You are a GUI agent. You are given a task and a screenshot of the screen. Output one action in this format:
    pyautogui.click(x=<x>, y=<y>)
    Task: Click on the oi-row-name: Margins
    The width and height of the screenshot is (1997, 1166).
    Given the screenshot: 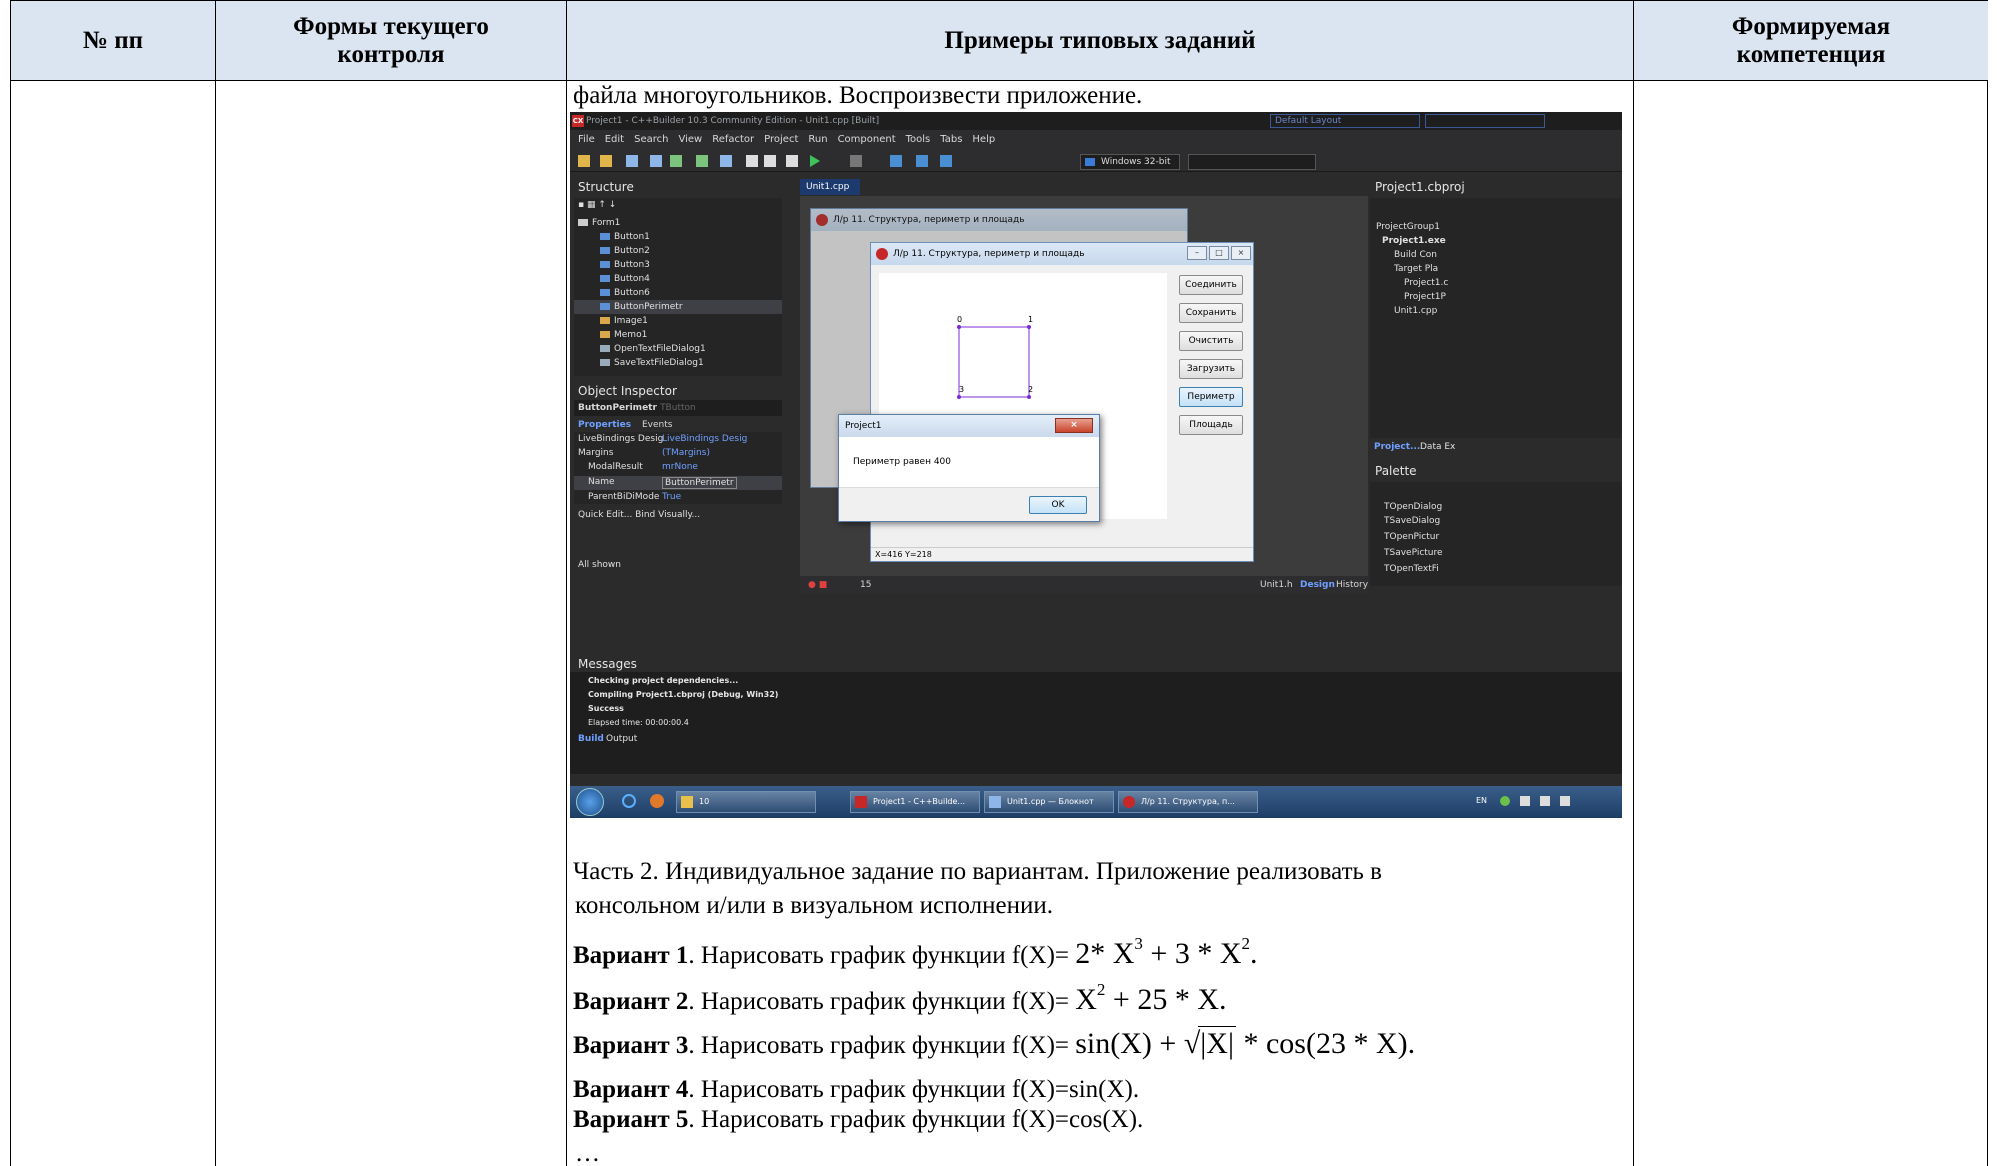 What is the action you would take?
    pyautogui.click(x=595, y=453)
    